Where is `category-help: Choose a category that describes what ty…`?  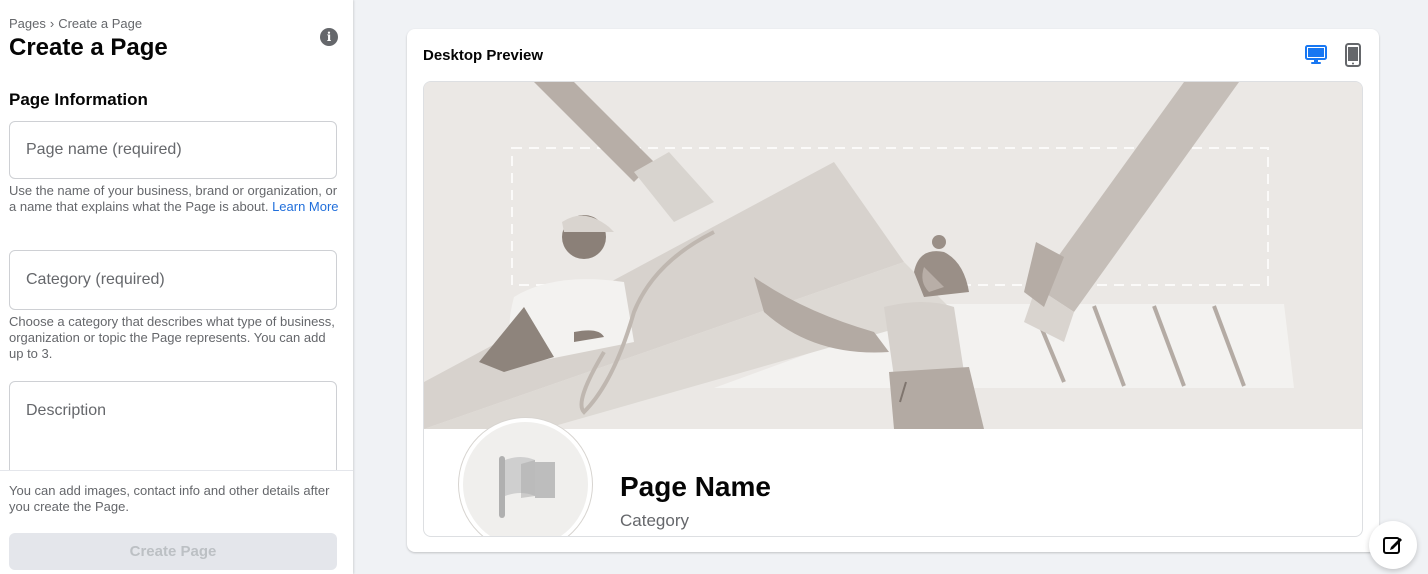 category-help: Choose a category that describes what ty… is located at coordinates (172, 337).